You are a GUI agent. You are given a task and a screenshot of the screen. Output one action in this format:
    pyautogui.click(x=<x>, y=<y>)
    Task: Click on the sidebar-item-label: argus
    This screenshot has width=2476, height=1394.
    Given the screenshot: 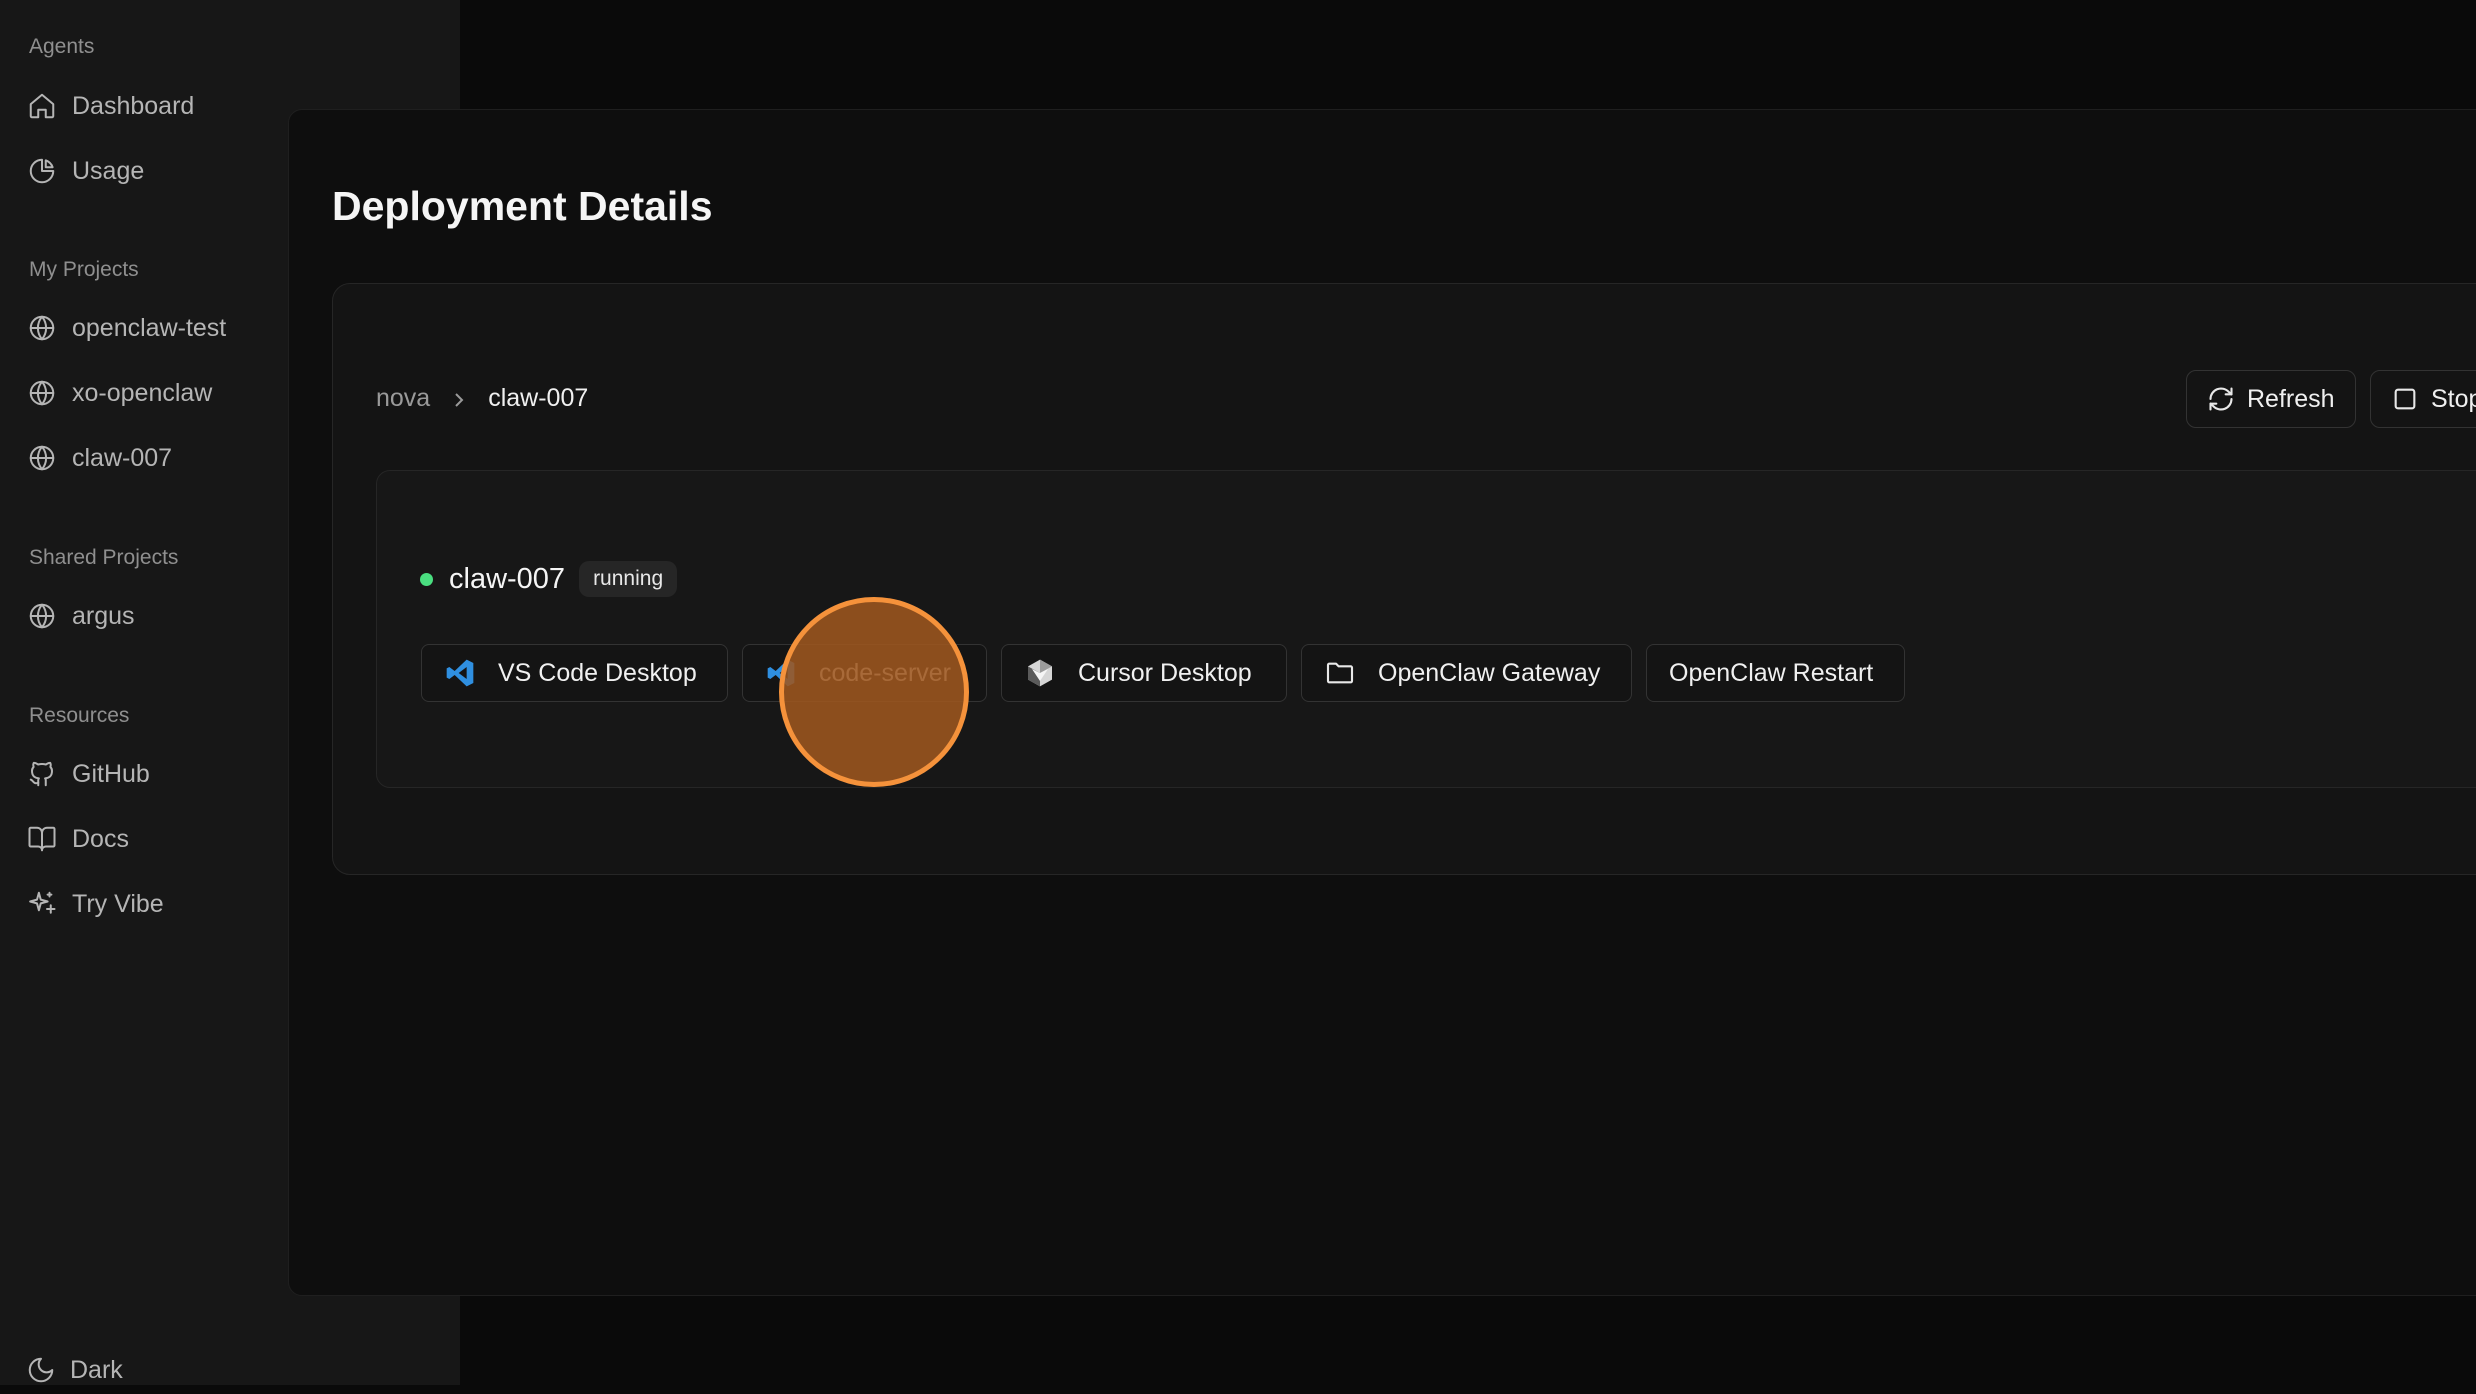 What is the action you would take?
    pyautogui.click(x=103, y=615)
    